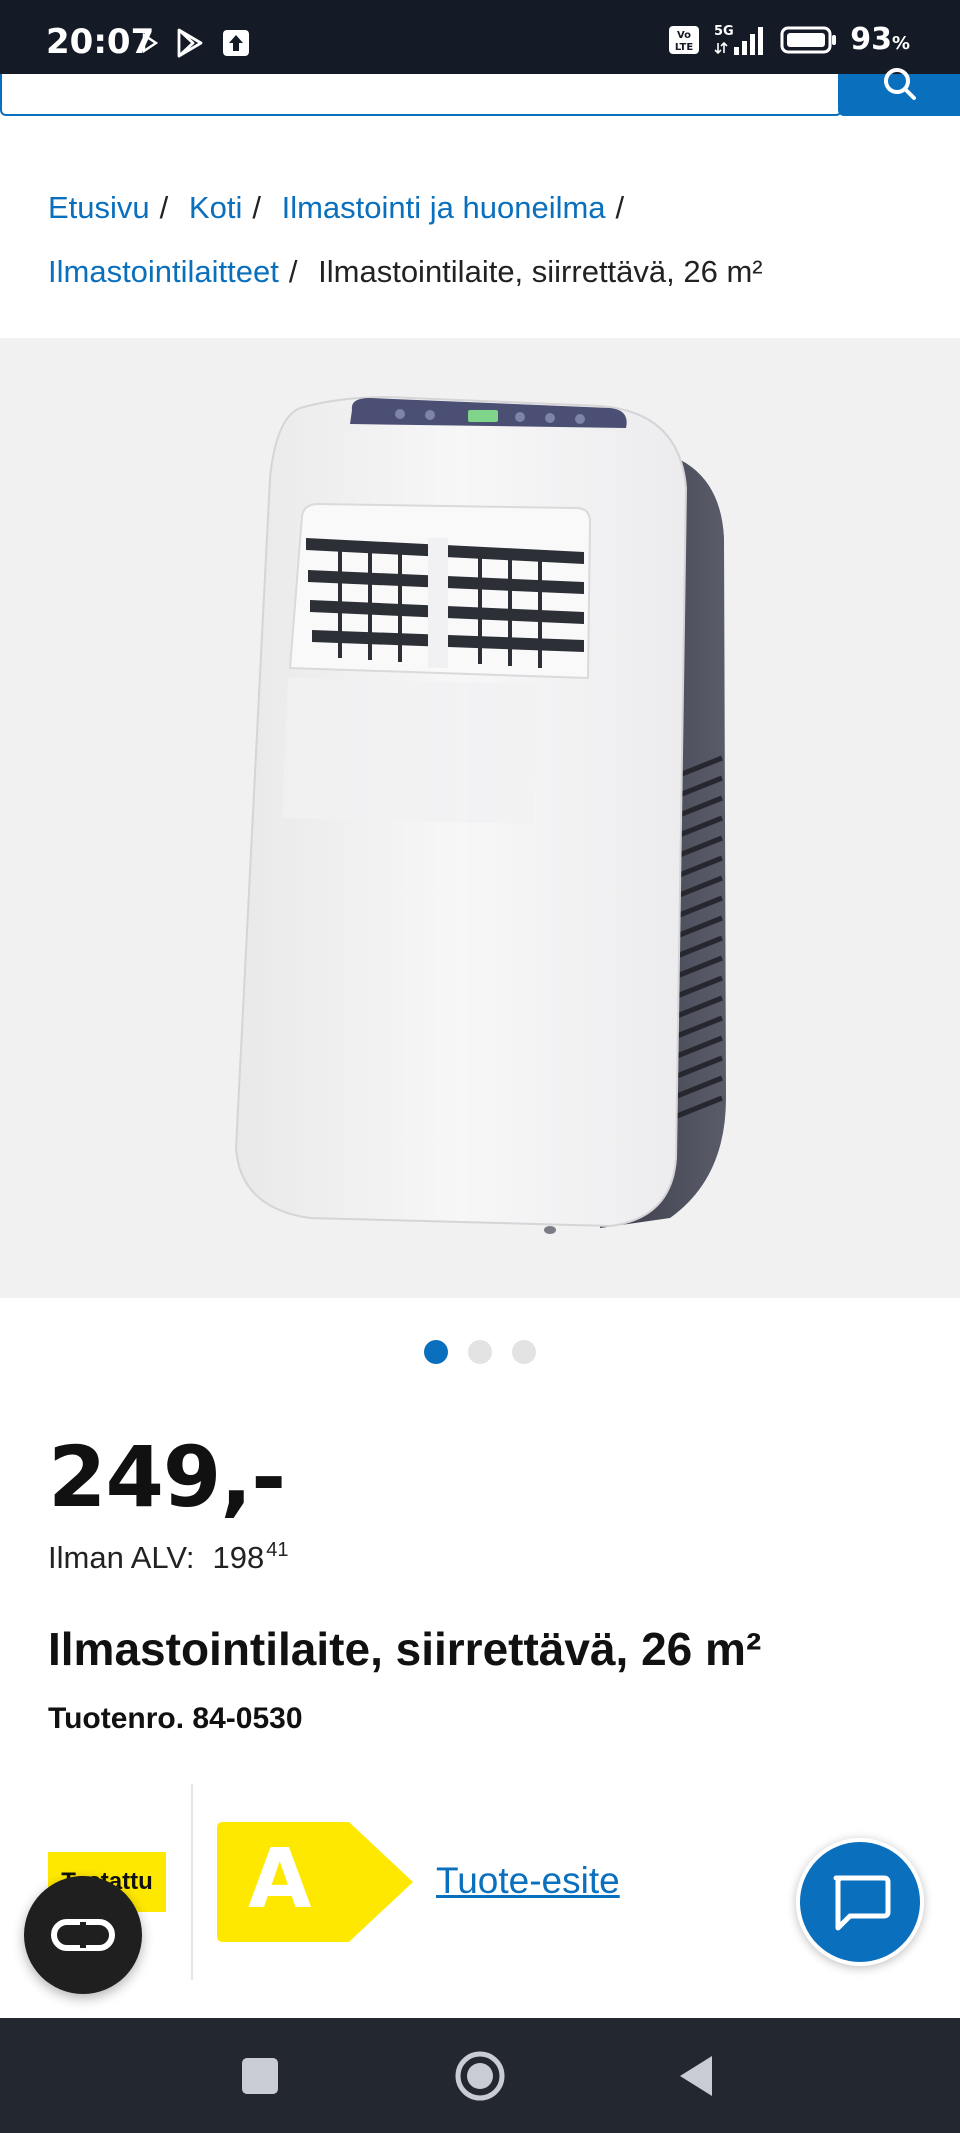  I want to click on price-without-vat: Ilman ALV: 198 41, so click(168, 1557).